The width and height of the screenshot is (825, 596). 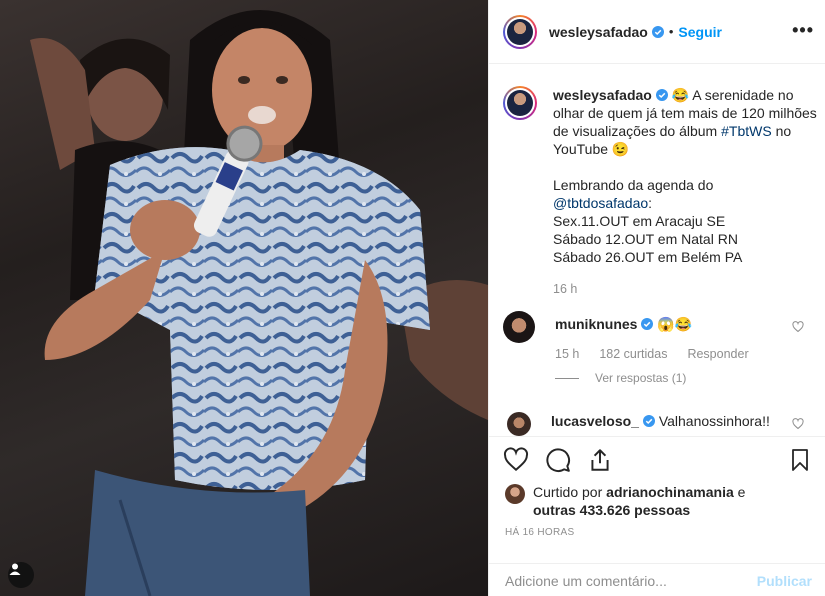 I want to click on reply-button: Responder, so click(x=717, y=354).